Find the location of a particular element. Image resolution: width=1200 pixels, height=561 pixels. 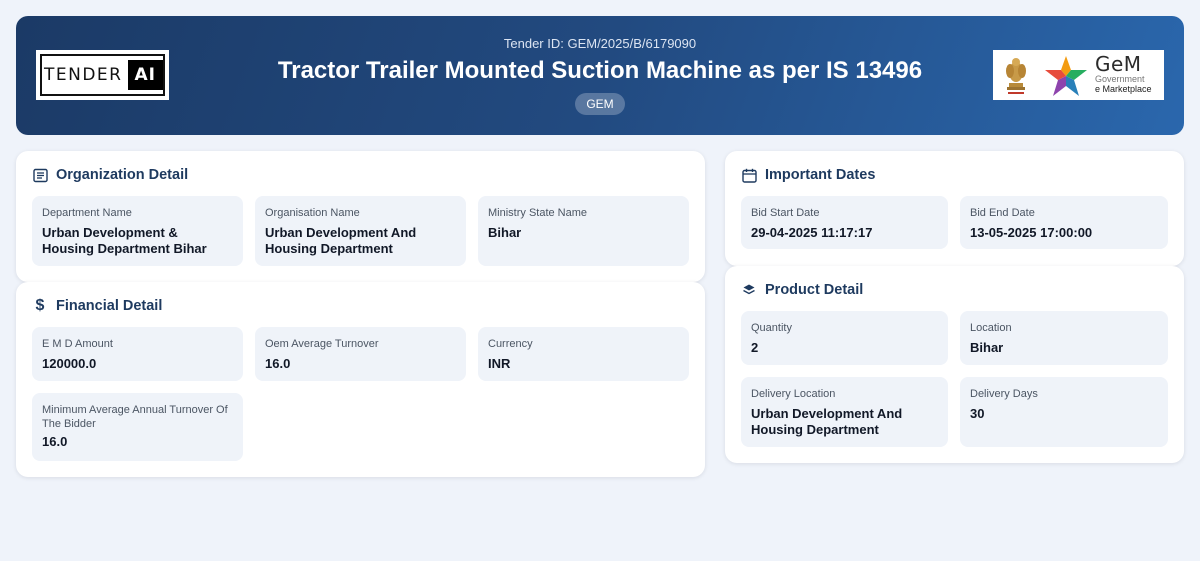

bid-start-date-field: Bid Start Date 29-04-2025 11:17:17 is located at coordinates (844, 222).